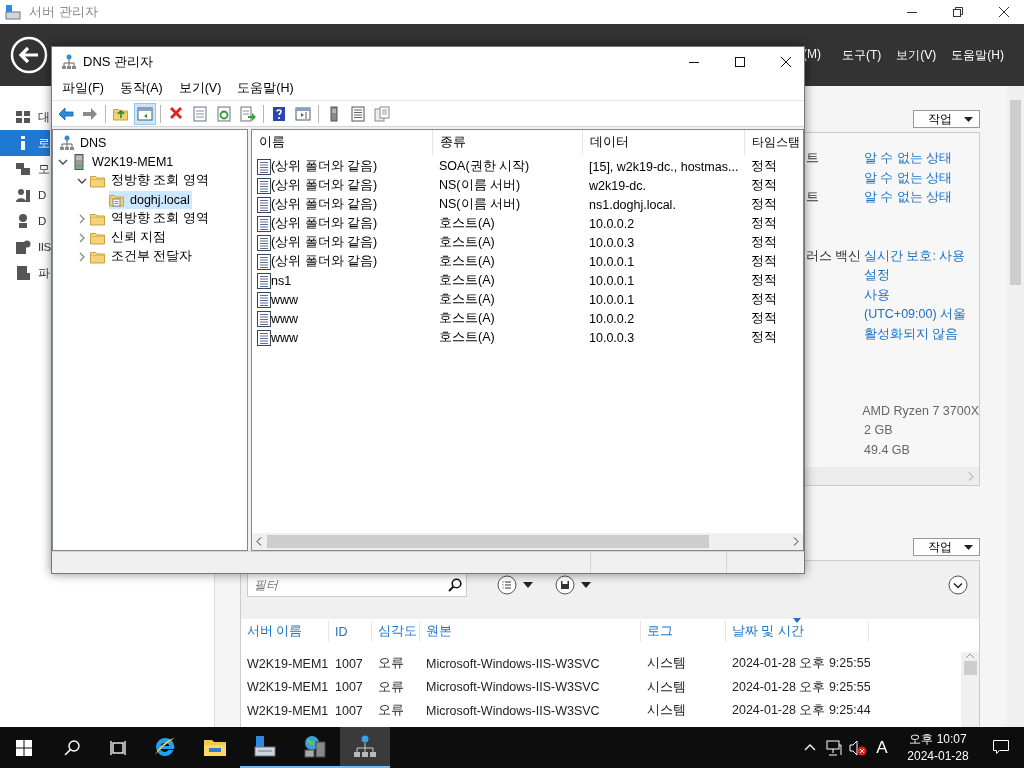 The image size is (1024, 768). What do you see at coordinates (938, 747) in the screenshot?
I see `clock: 오후 10:07 2024-01-28` at bounding box center [938, 747].